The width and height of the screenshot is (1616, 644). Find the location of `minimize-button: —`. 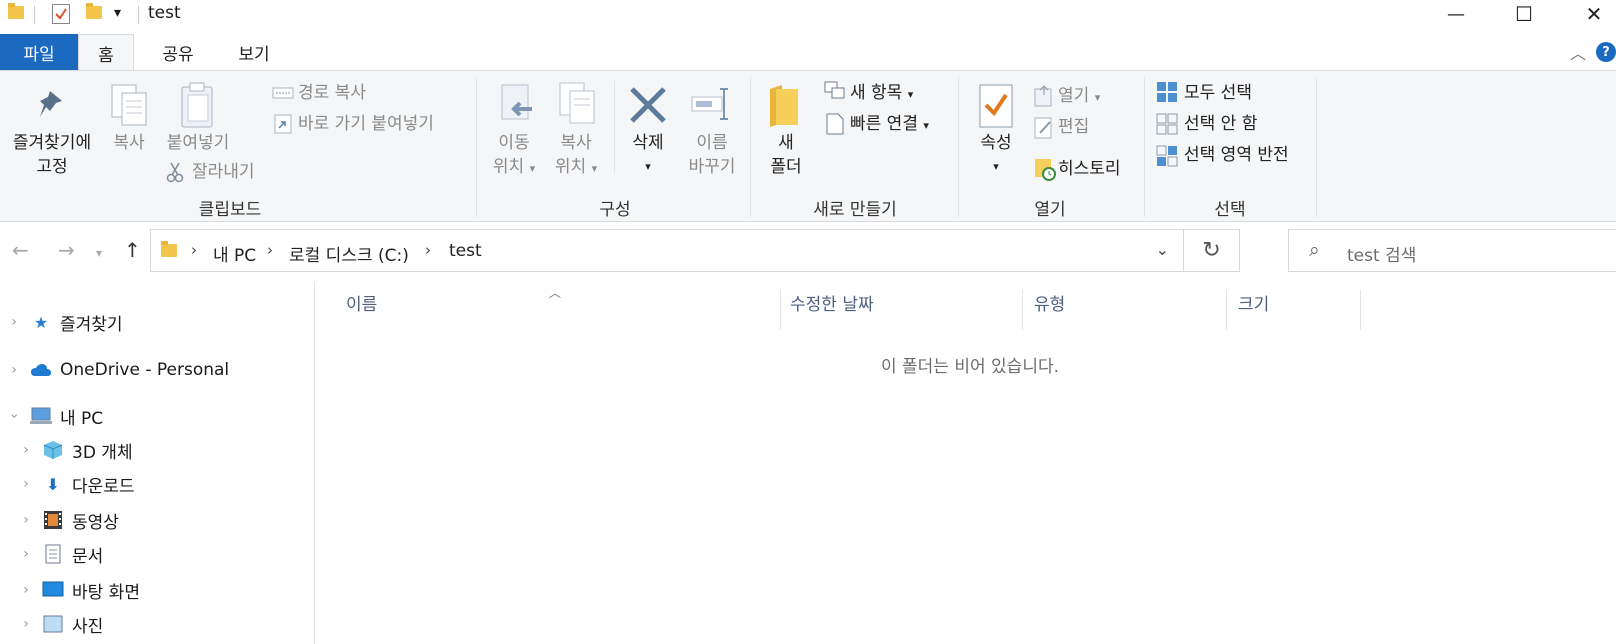

minimize-button: — is located at coordinates (1456, 14).